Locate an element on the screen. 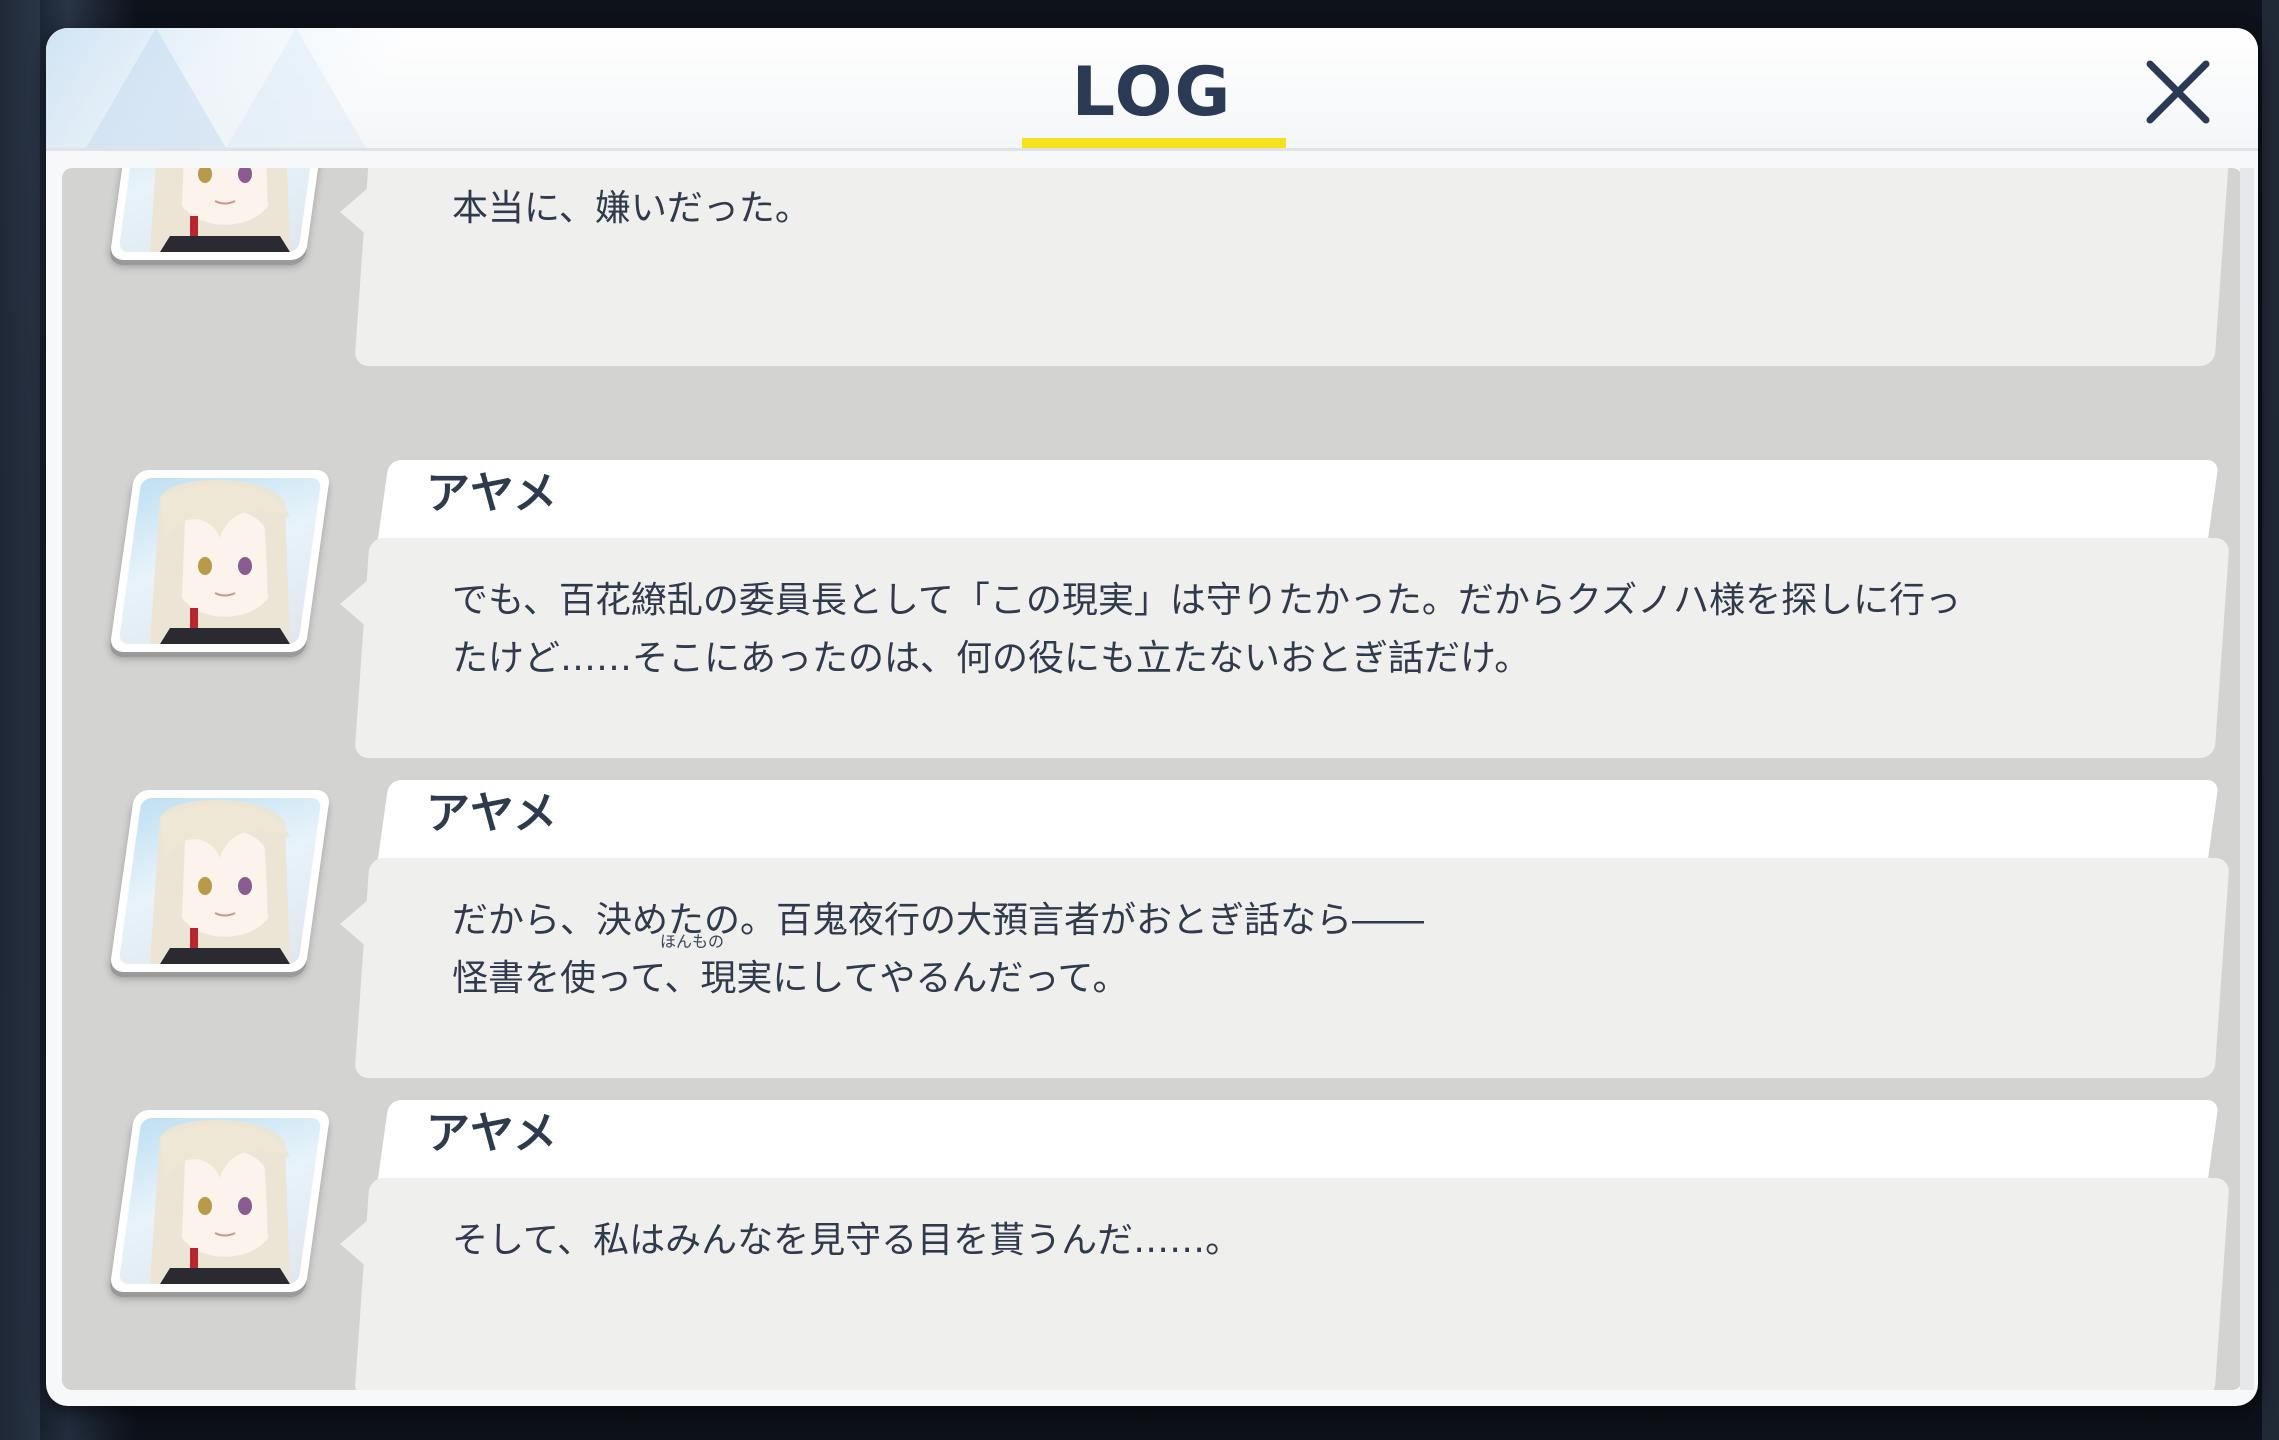  message-bubble is located at coordinates (1292, 1284).